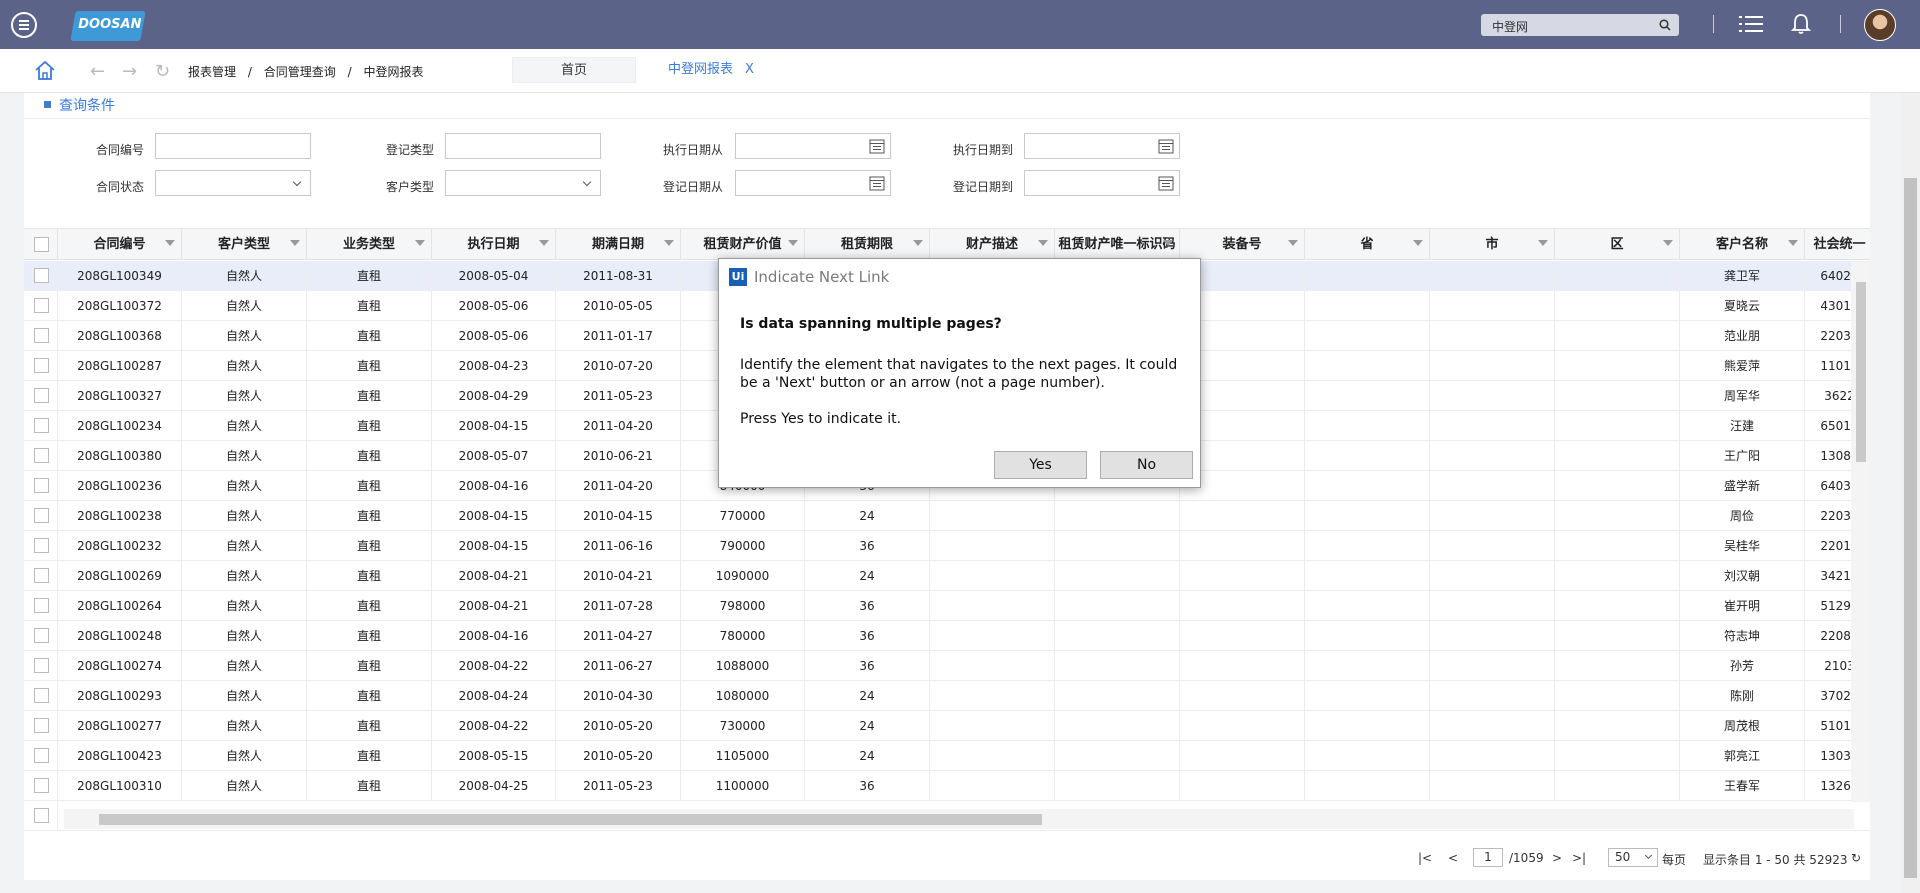 This screenshot has height=893, width=1920. I want to click on forward-icon: →, so click(129, 71).